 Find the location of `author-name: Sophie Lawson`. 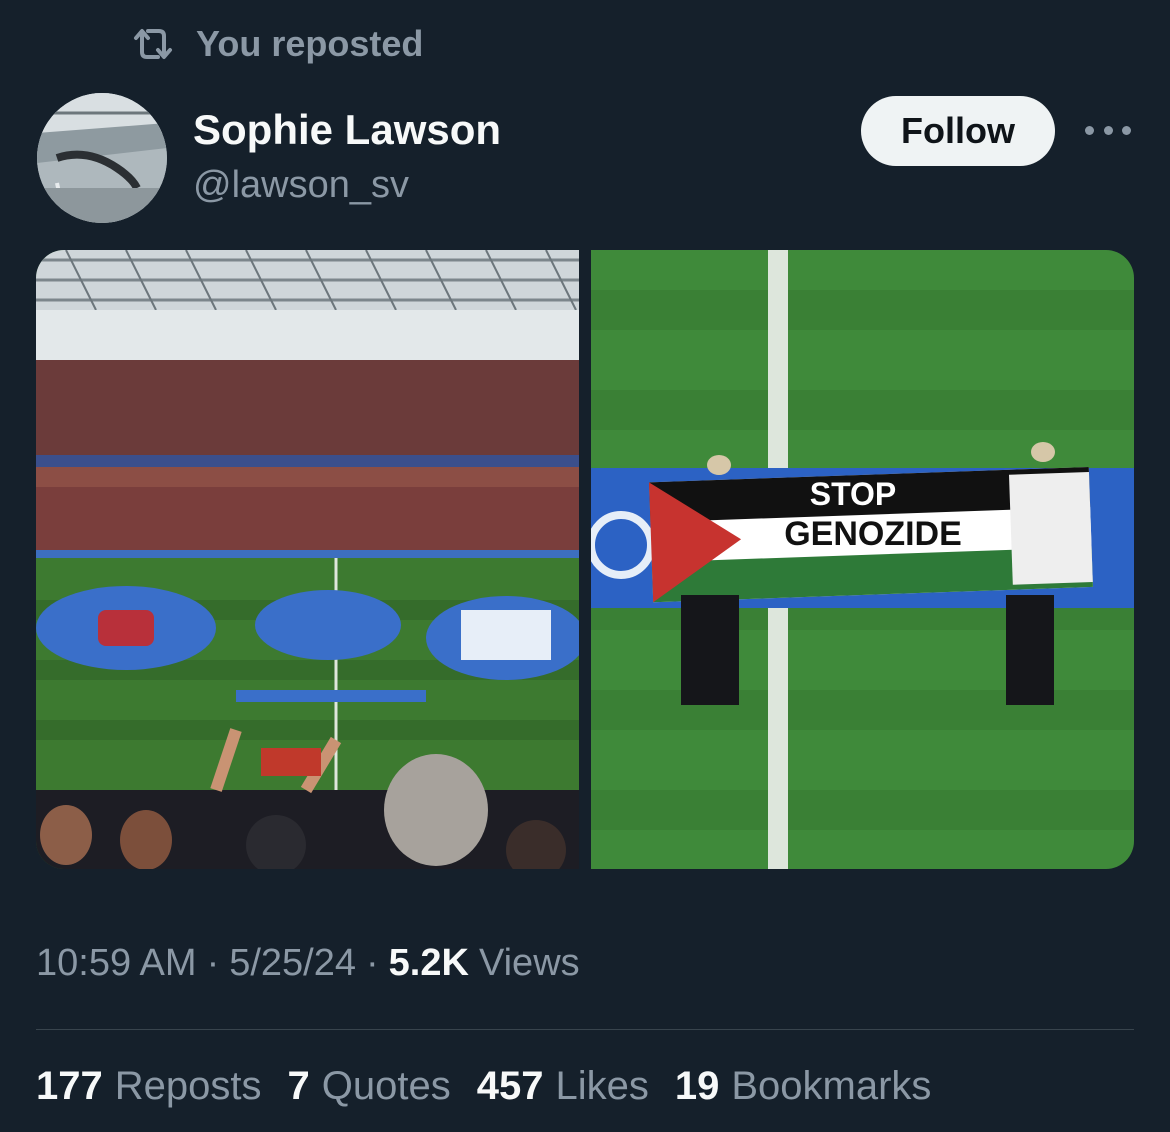

author-name: Sophie Lawson is located at coordinates (347, 130).